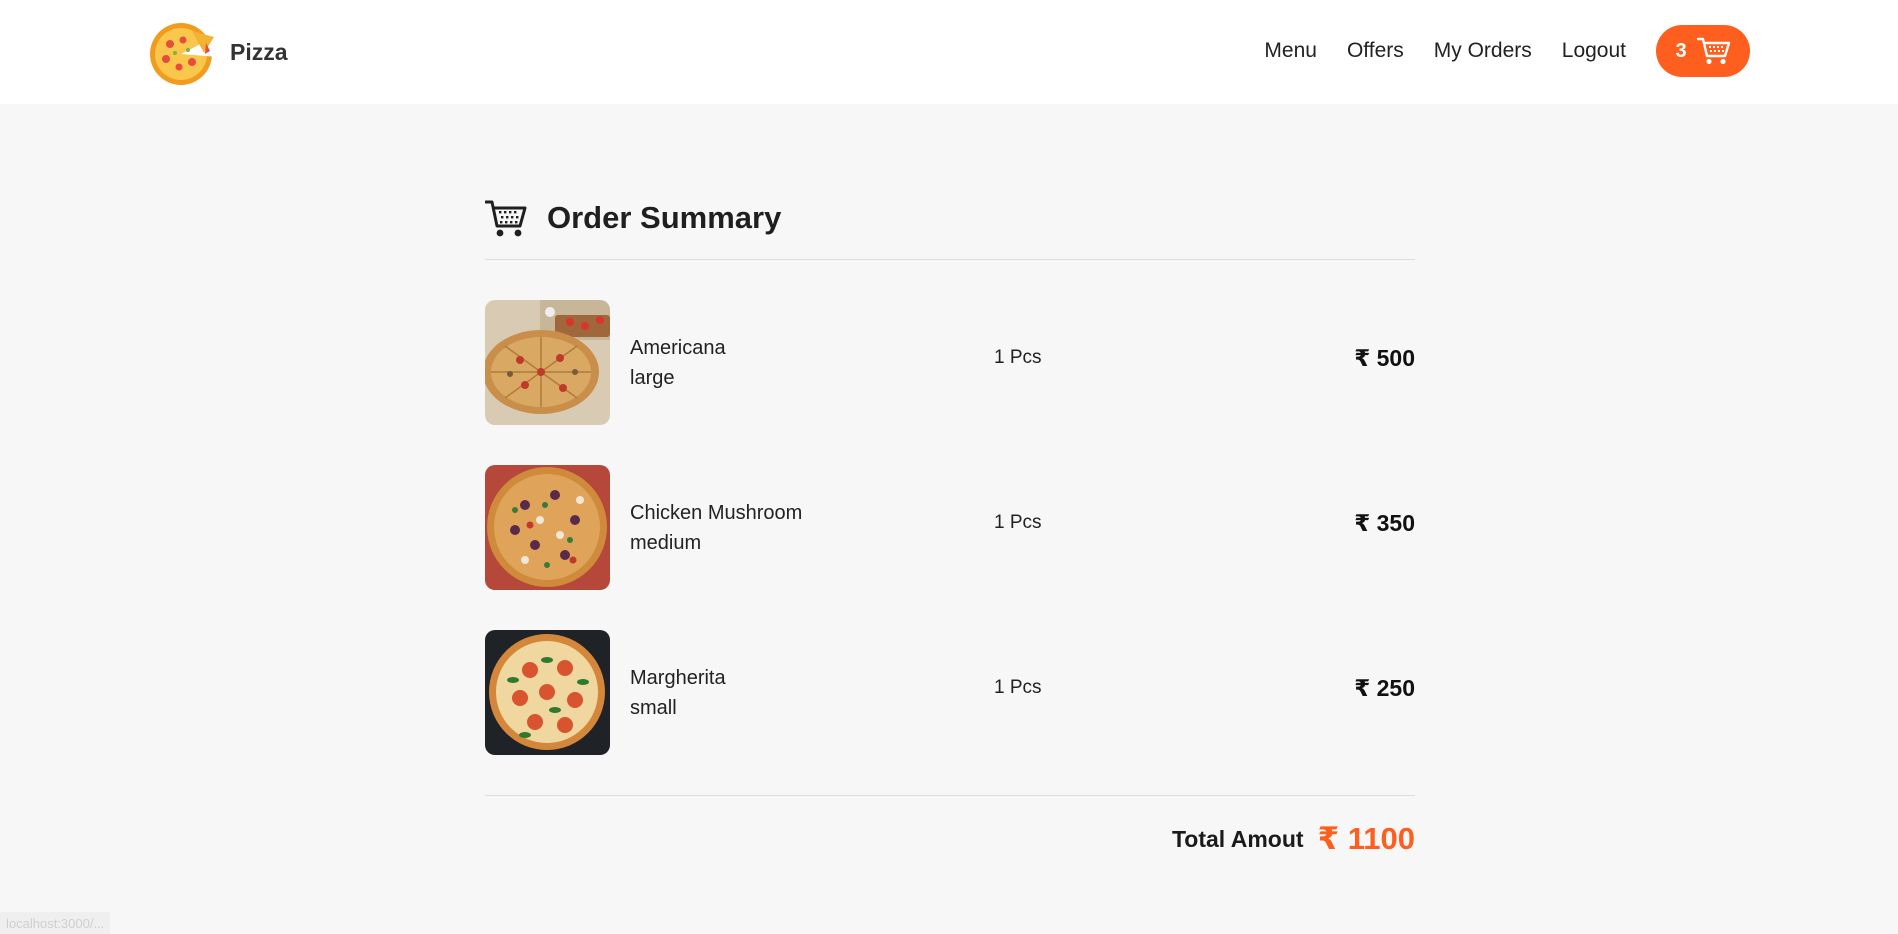 The width and height of the screenshot is (1898, 934). I want to click on item-name: Americana, so click(678, 348).